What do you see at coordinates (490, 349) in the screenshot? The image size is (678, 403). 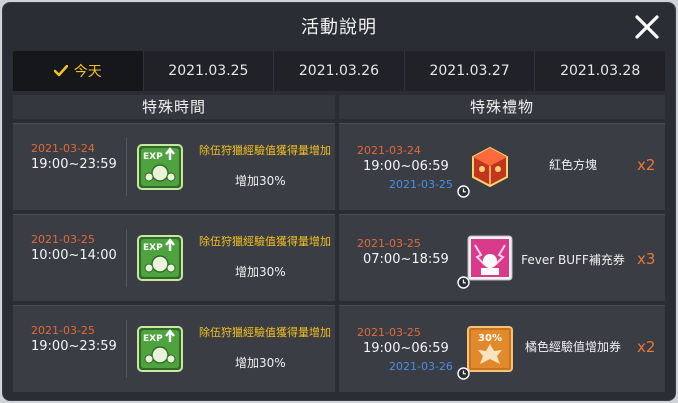 I see `orange-exp-coupon-icon: 30%` at bounding box center [490, 349].